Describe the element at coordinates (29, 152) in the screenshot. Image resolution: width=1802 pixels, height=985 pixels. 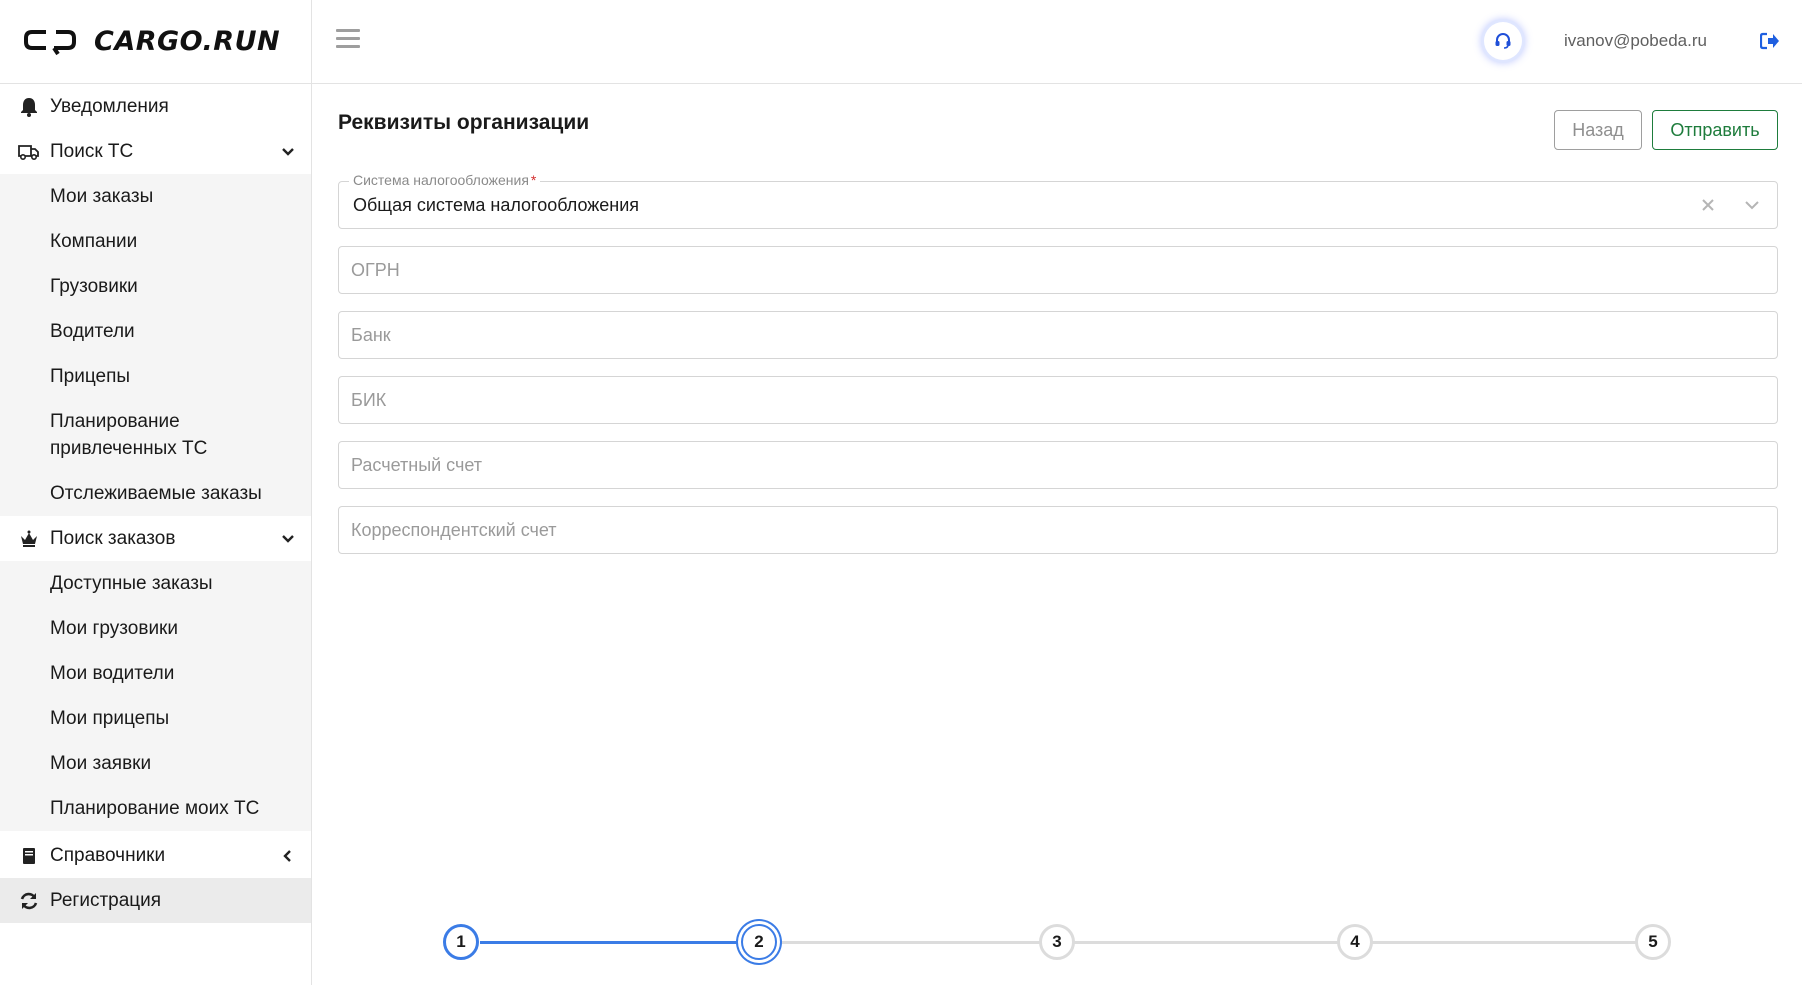
I see `truck-icon` at that location.